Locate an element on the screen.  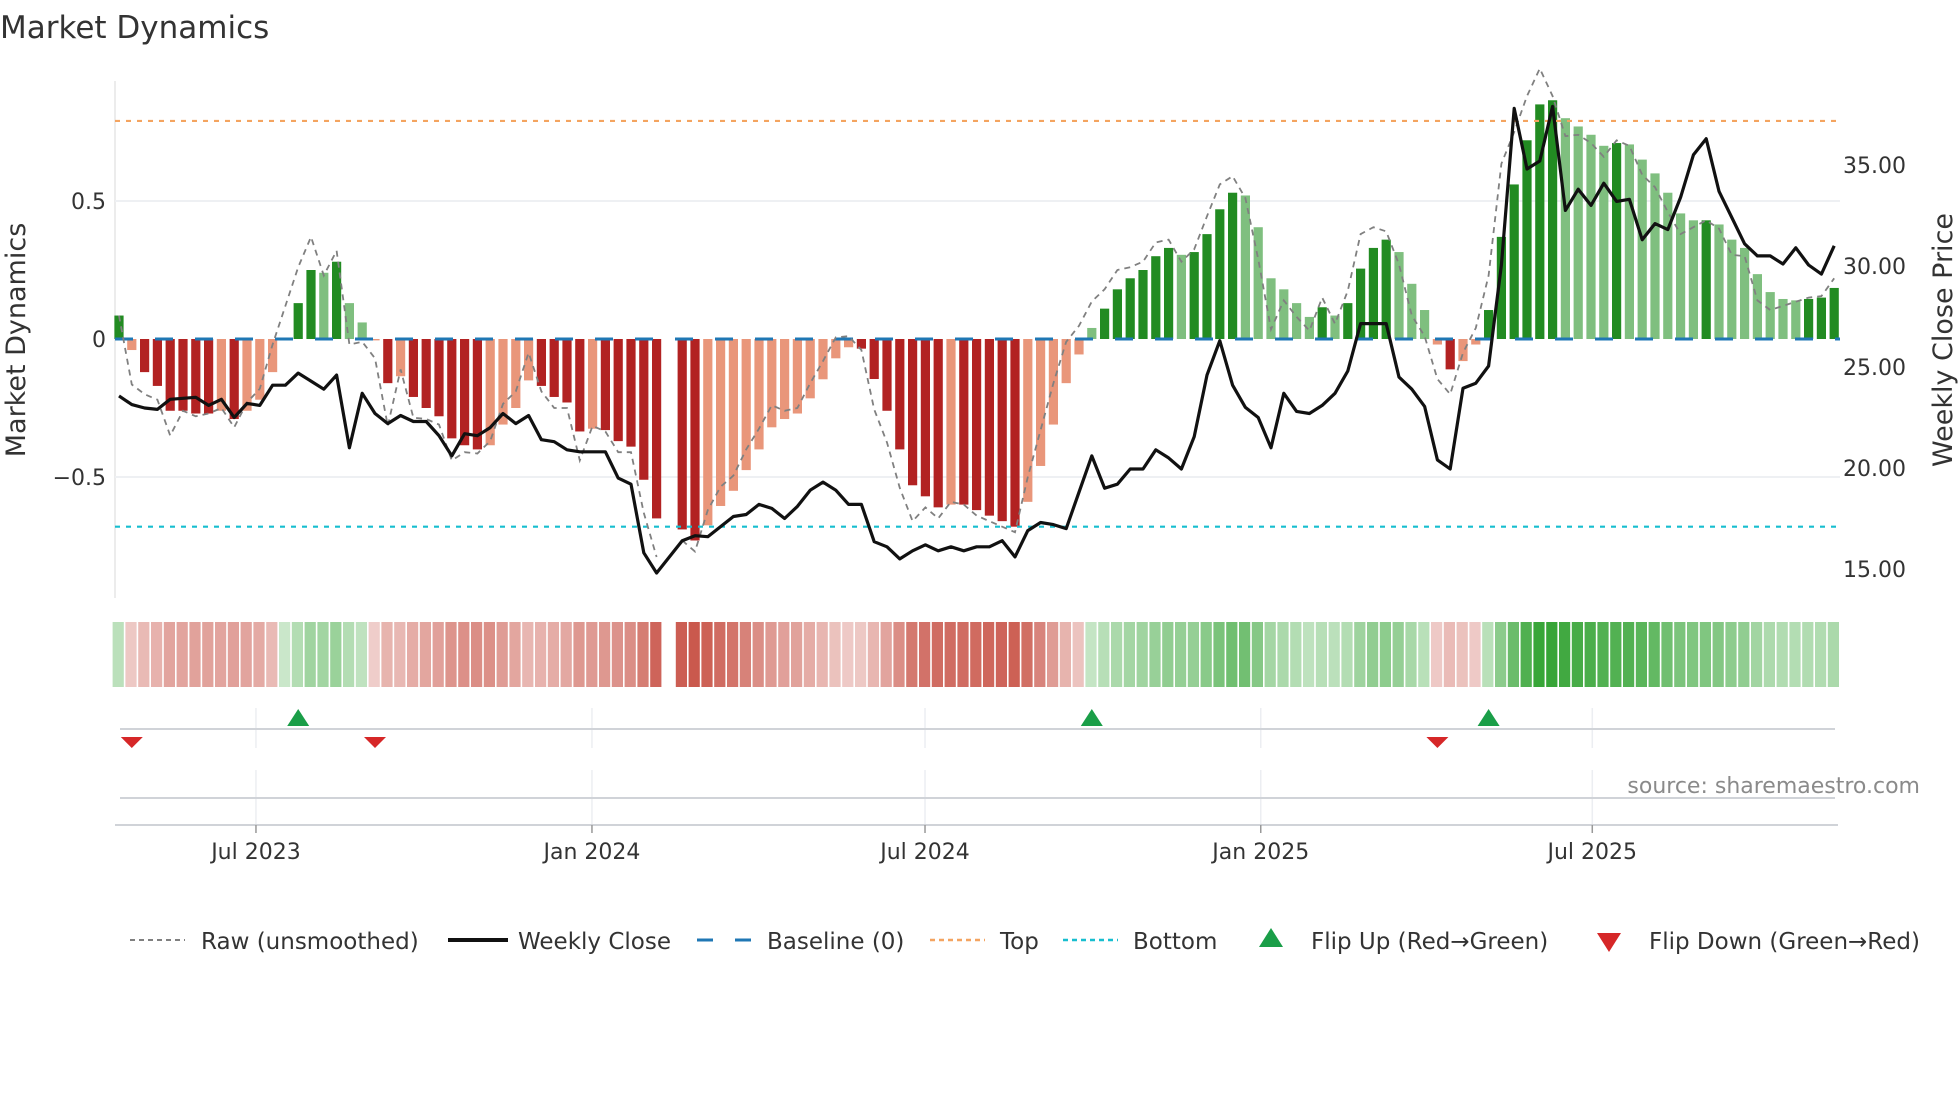
y2-tick-label: 15.00 is located at coordinates (1874, 570).